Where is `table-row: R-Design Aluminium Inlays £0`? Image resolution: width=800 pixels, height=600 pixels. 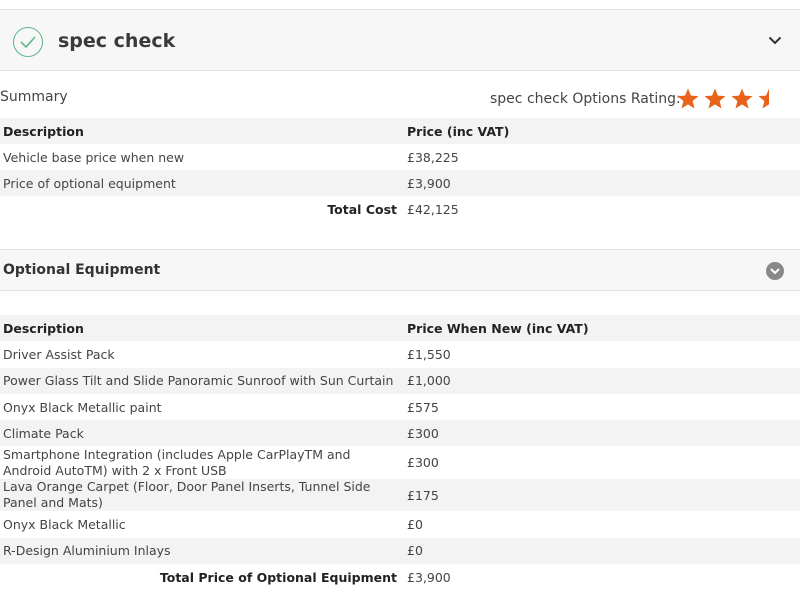
table-row: R-Design Aluminium Inlays £0 is located at coordinates (400, 551).